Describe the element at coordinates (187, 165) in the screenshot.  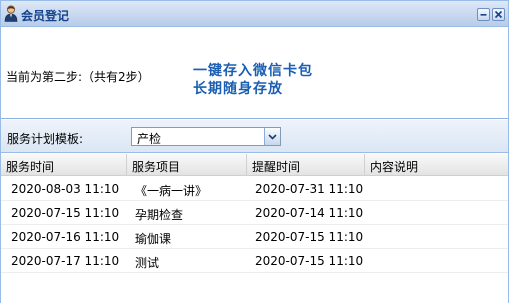
I see `column-header-service-item: 服务项目` at that location.